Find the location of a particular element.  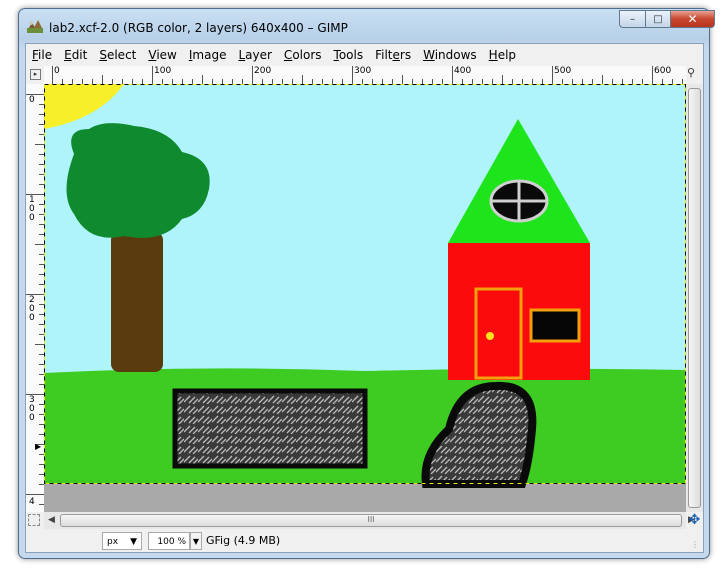

minimize-icon: – is located at coordinates (632, 19).